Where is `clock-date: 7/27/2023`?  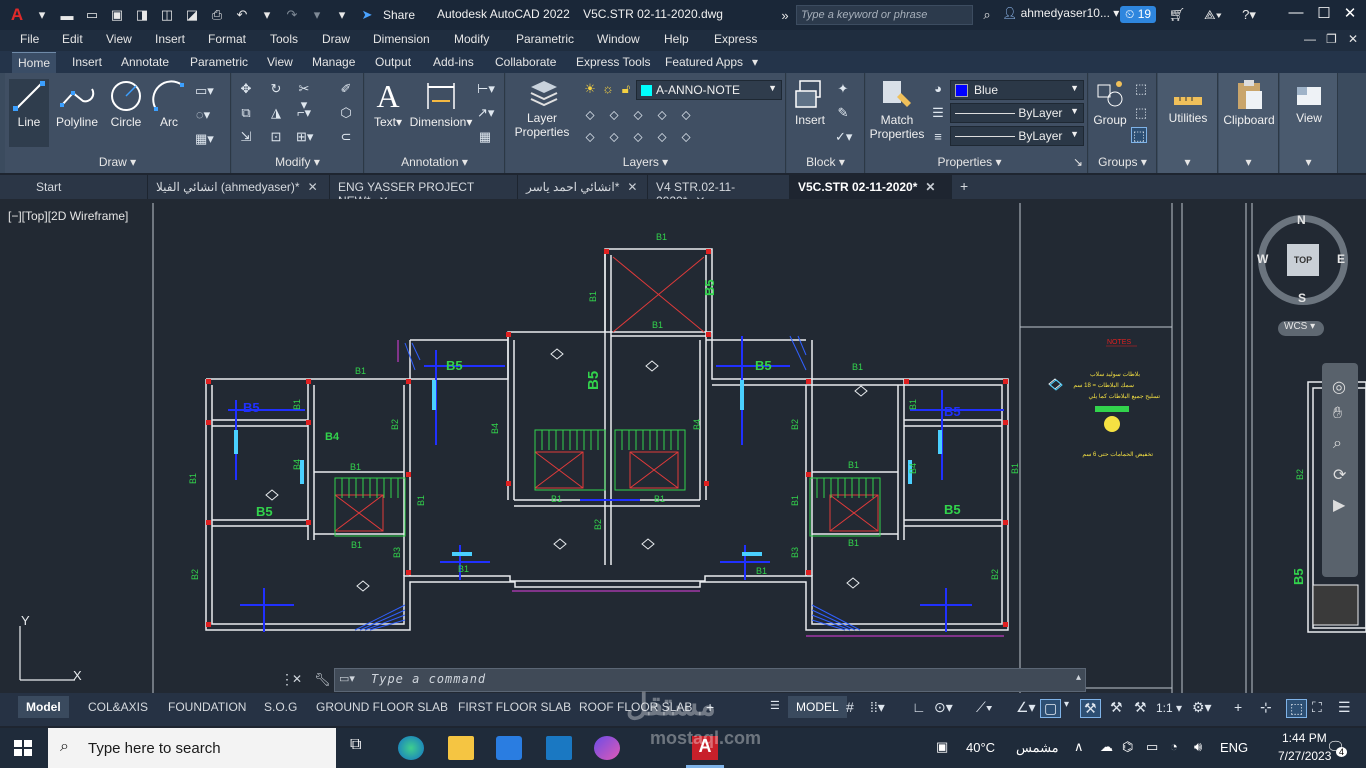 clock-date: 7/27/2023 is located at coordinates (1304, 756).